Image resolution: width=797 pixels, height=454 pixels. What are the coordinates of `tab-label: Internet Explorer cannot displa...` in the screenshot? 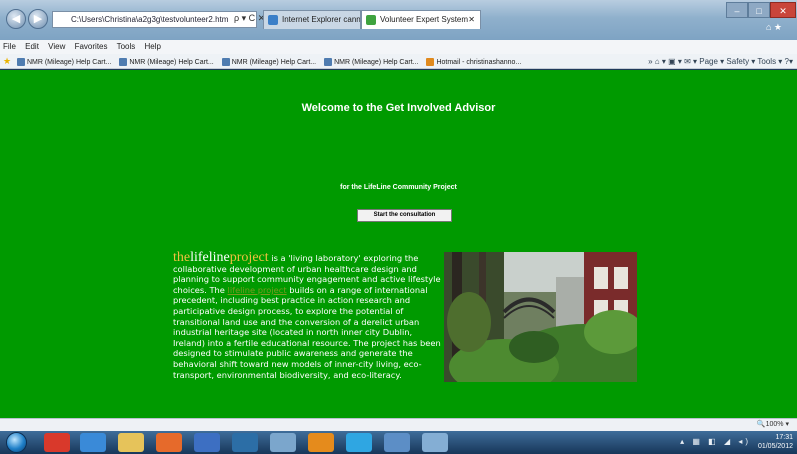 It's located at (321, 19).